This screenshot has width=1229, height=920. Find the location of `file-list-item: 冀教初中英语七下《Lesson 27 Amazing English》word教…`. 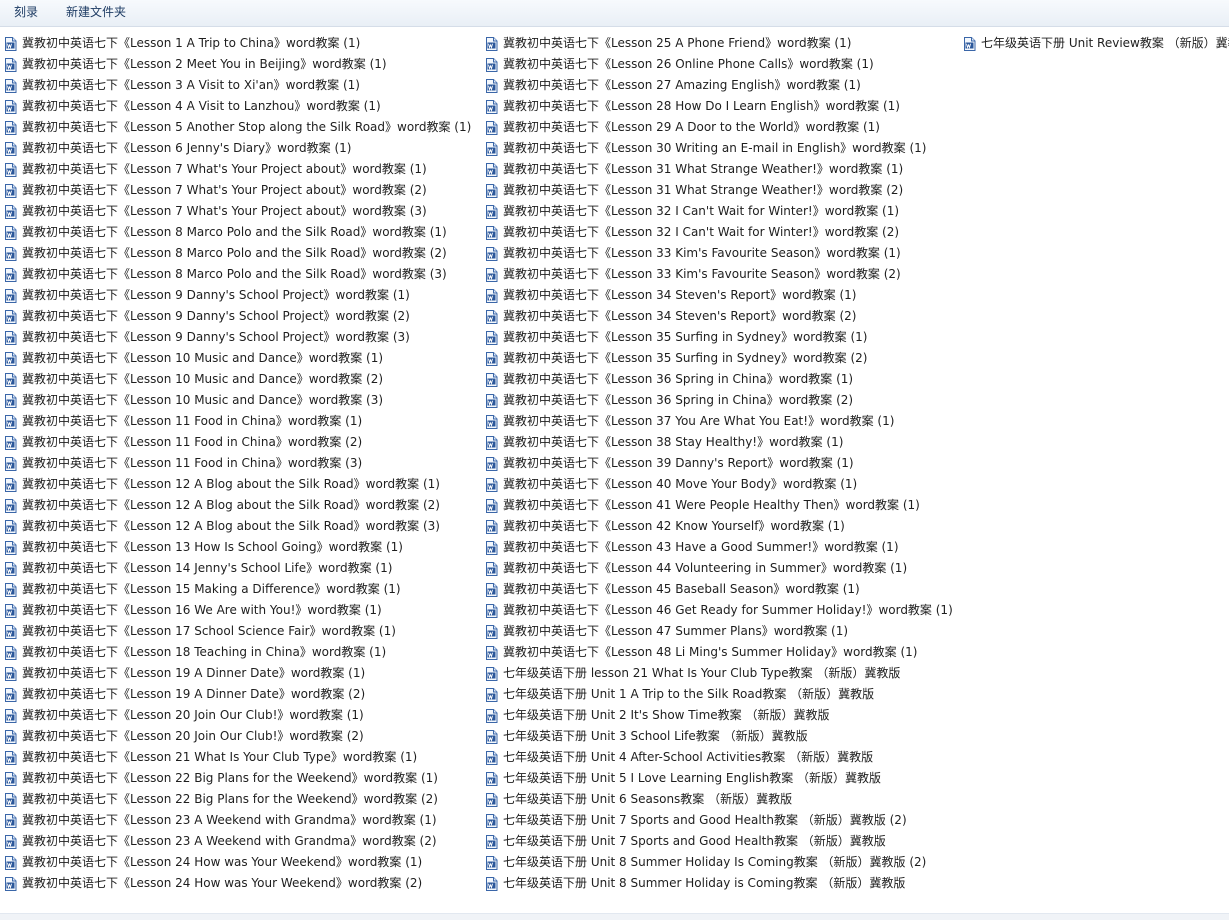

file-list-item: 冀教初中英语七下《Lesson 27 Amazing English》word教… is located at coordinates (719, 85).